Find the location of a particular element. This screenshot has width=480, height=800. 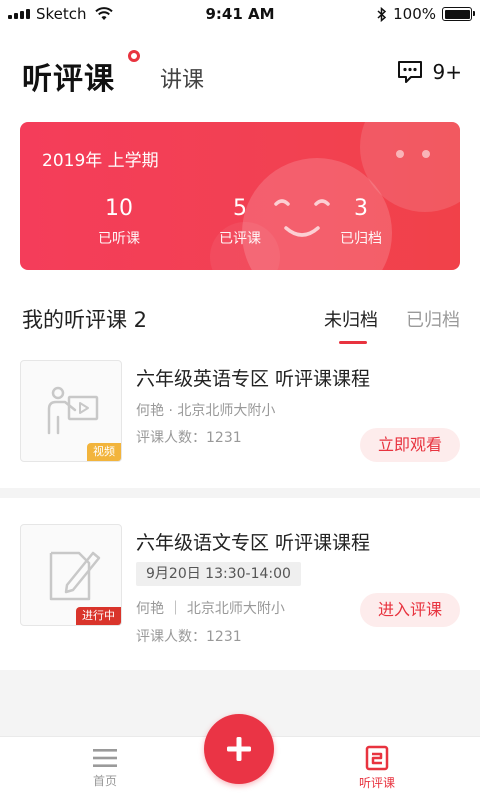

tab-listen-review-bottom: 听评课 is located at coordinates (377, 768).